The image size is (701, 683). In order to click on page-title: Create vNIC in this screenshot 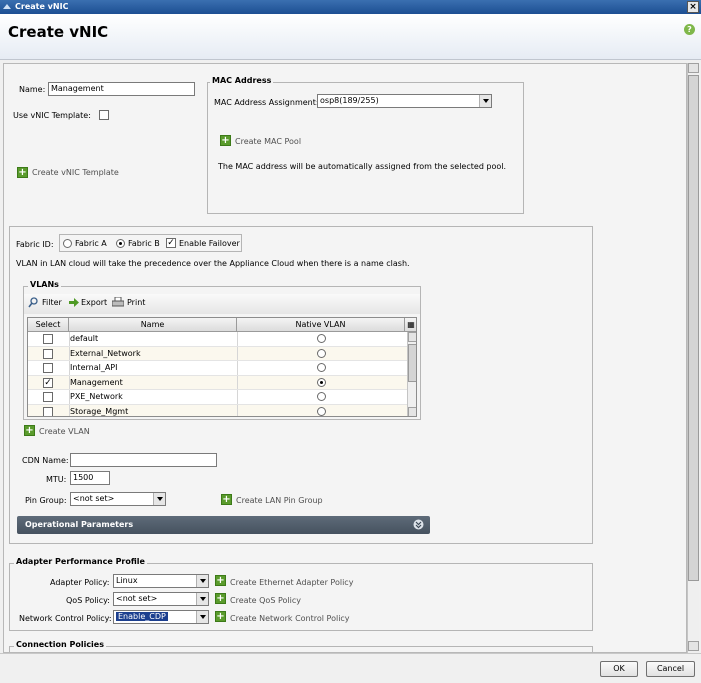, I will do `click(58, 32)`.